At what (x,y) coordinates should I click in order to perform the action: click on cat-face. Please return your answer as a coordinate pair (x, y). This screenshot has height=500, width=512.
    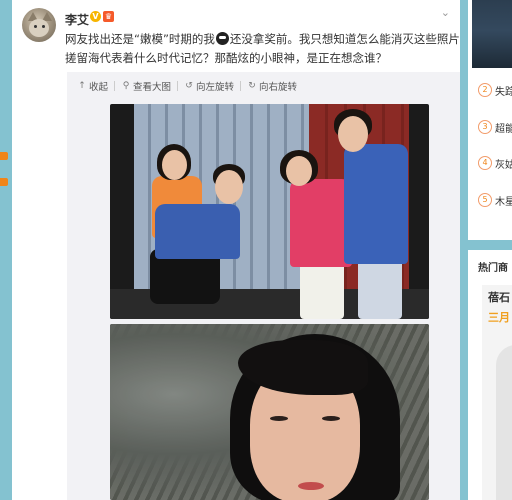
    Looking at the image, I should click on (39, 28).